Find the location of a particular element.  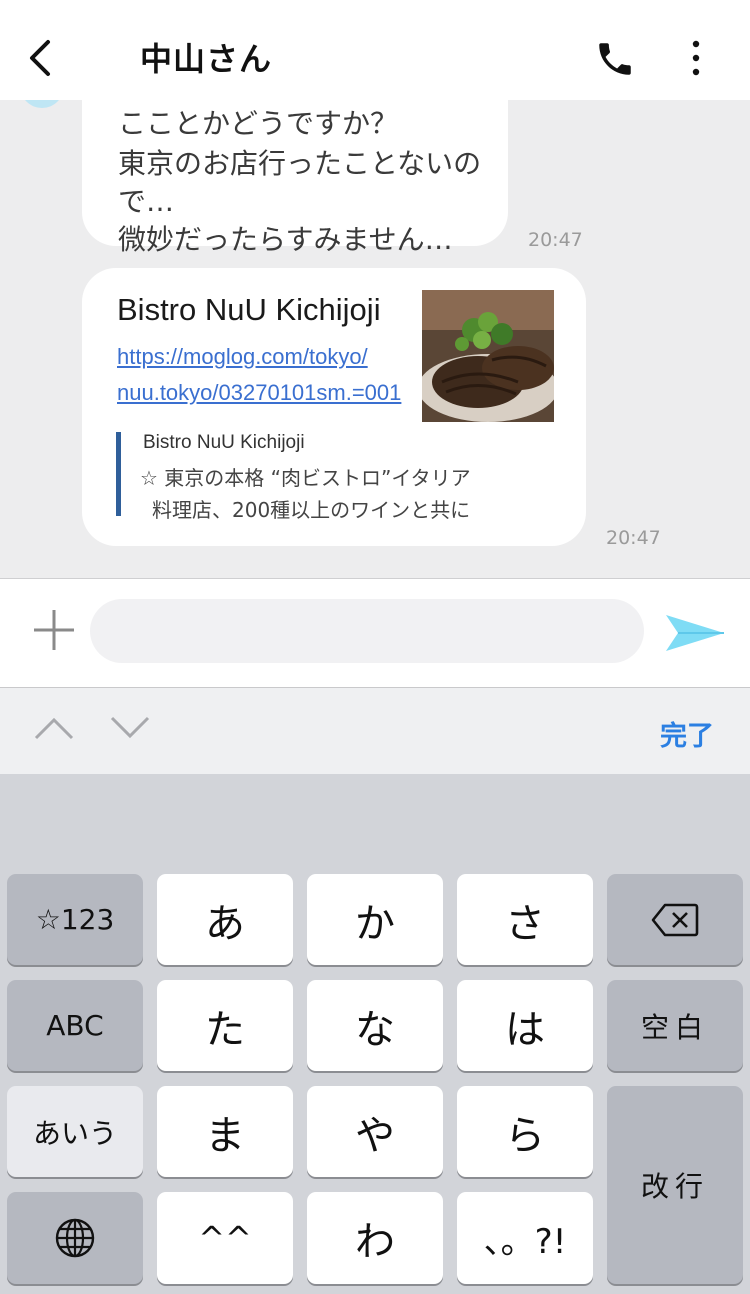

key-enter: 改行 is located at coordinates (675, 1185).